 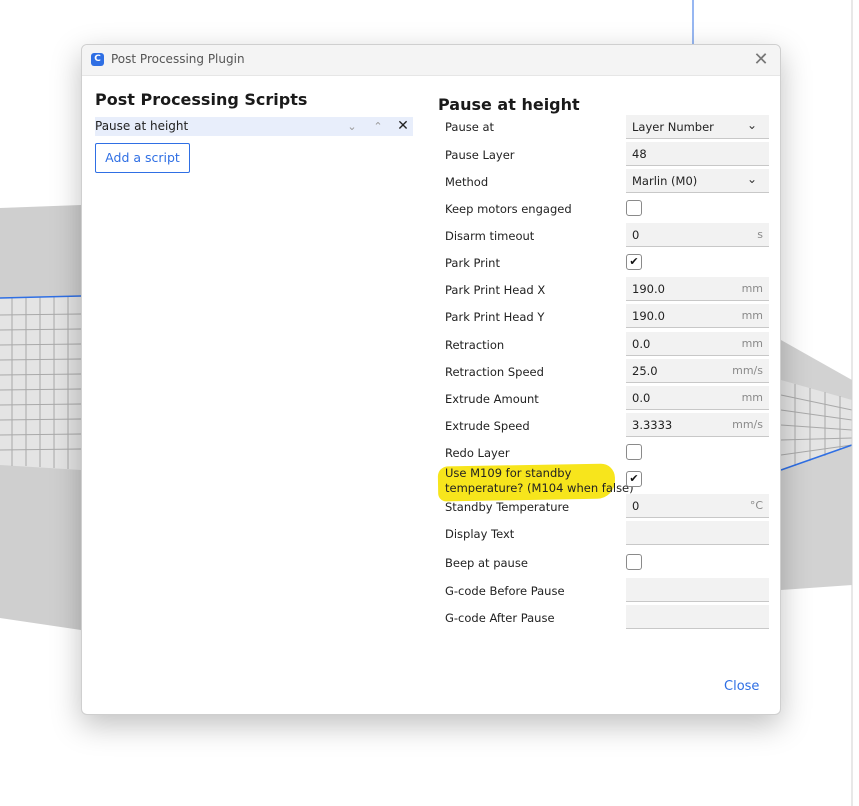 What do you see at coordinates (752, 397) in the screenshot?
I see `extrude-amount-unit: mm` at bounding box center [752, 397].